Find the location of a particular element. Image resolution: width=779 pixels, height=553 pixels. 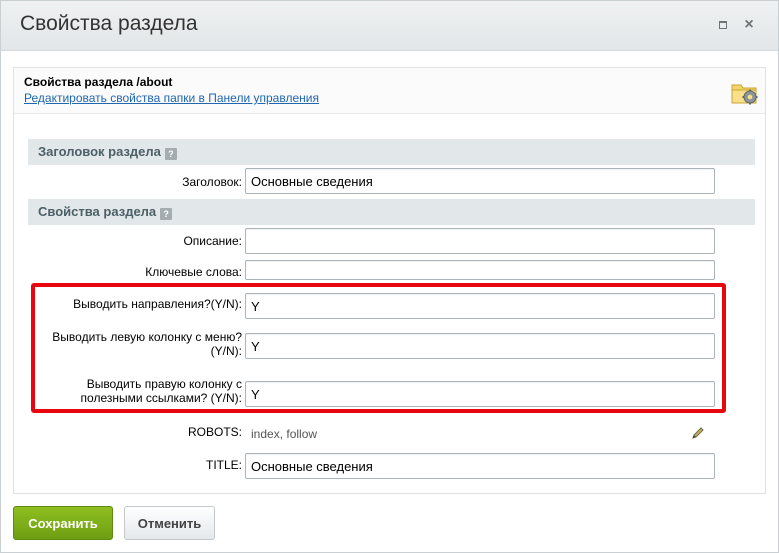

heading-field is located at coordinates (480, 181).